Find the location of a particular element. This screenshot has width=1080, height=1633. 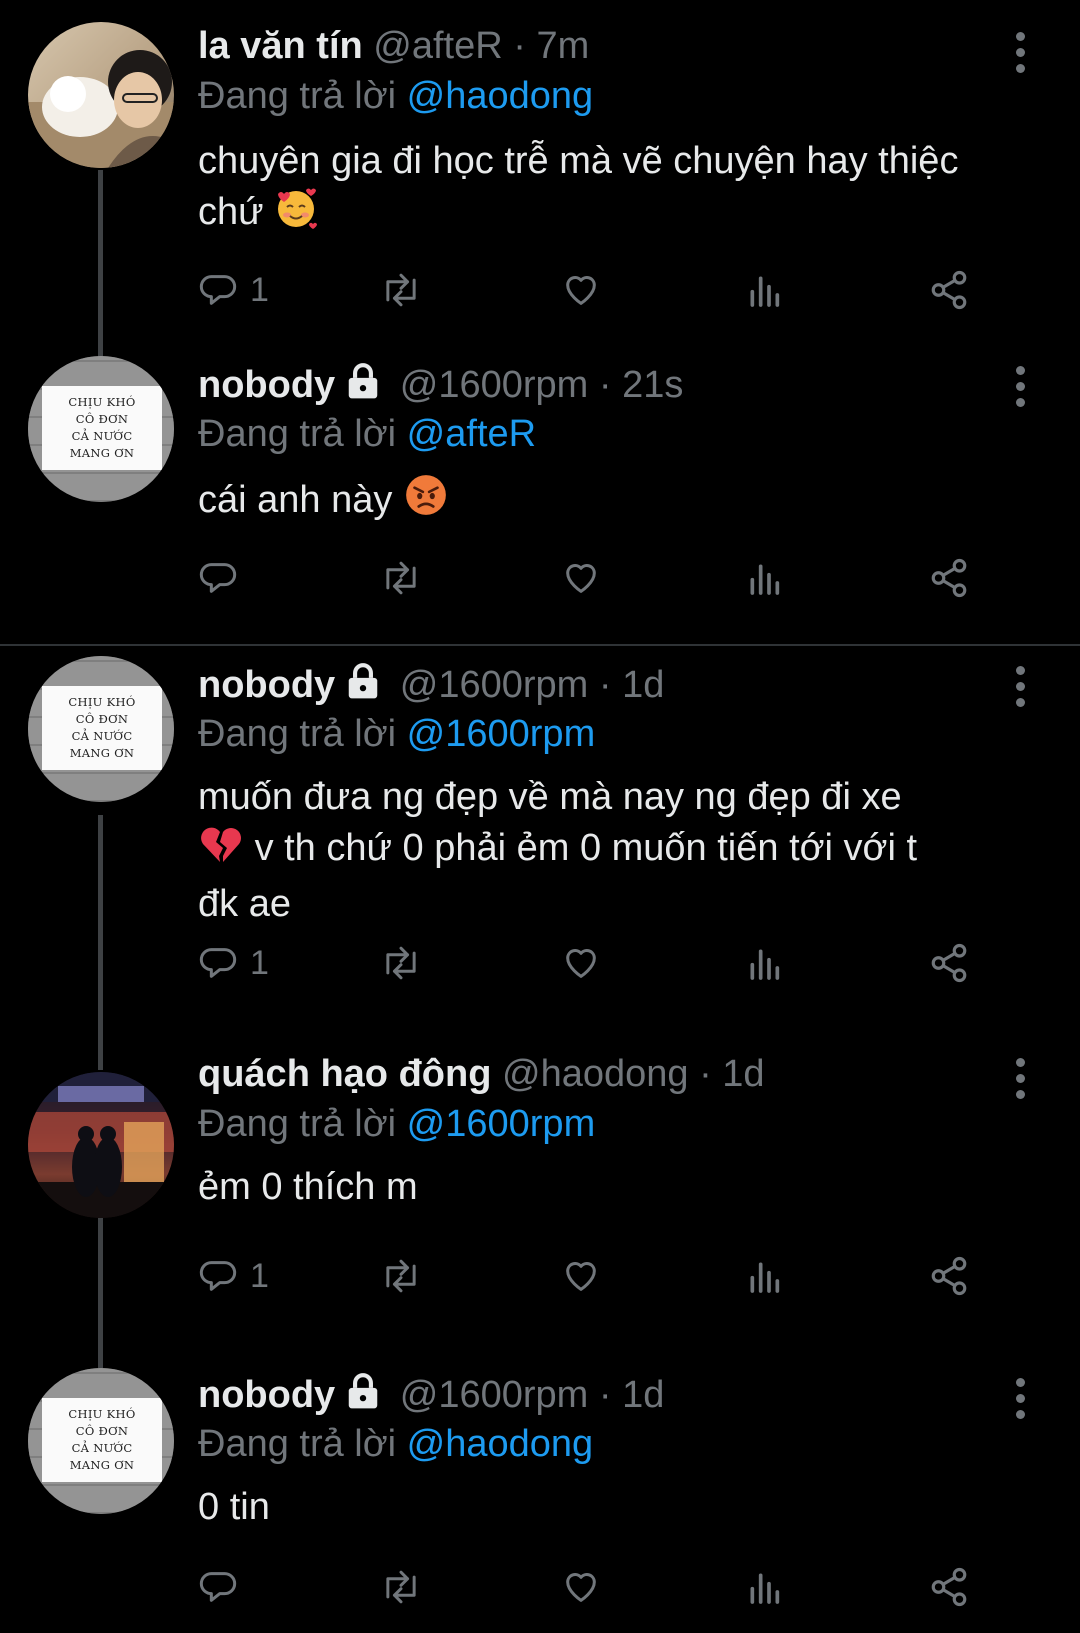

tweet-text-line: muốn đưa ng đẹp về mà nay ng đẹp đi xe is located at coordinates (550, 797).